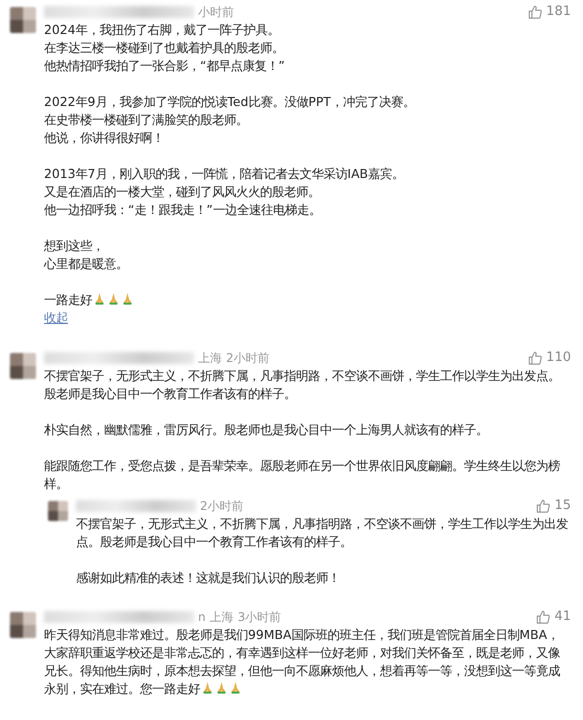 This screenshot has height=720, width=583. What do you see at coordinates (307, 300) in the screenshot?
I see `comment-text: 一路走好` at bounding box center [307, 300].